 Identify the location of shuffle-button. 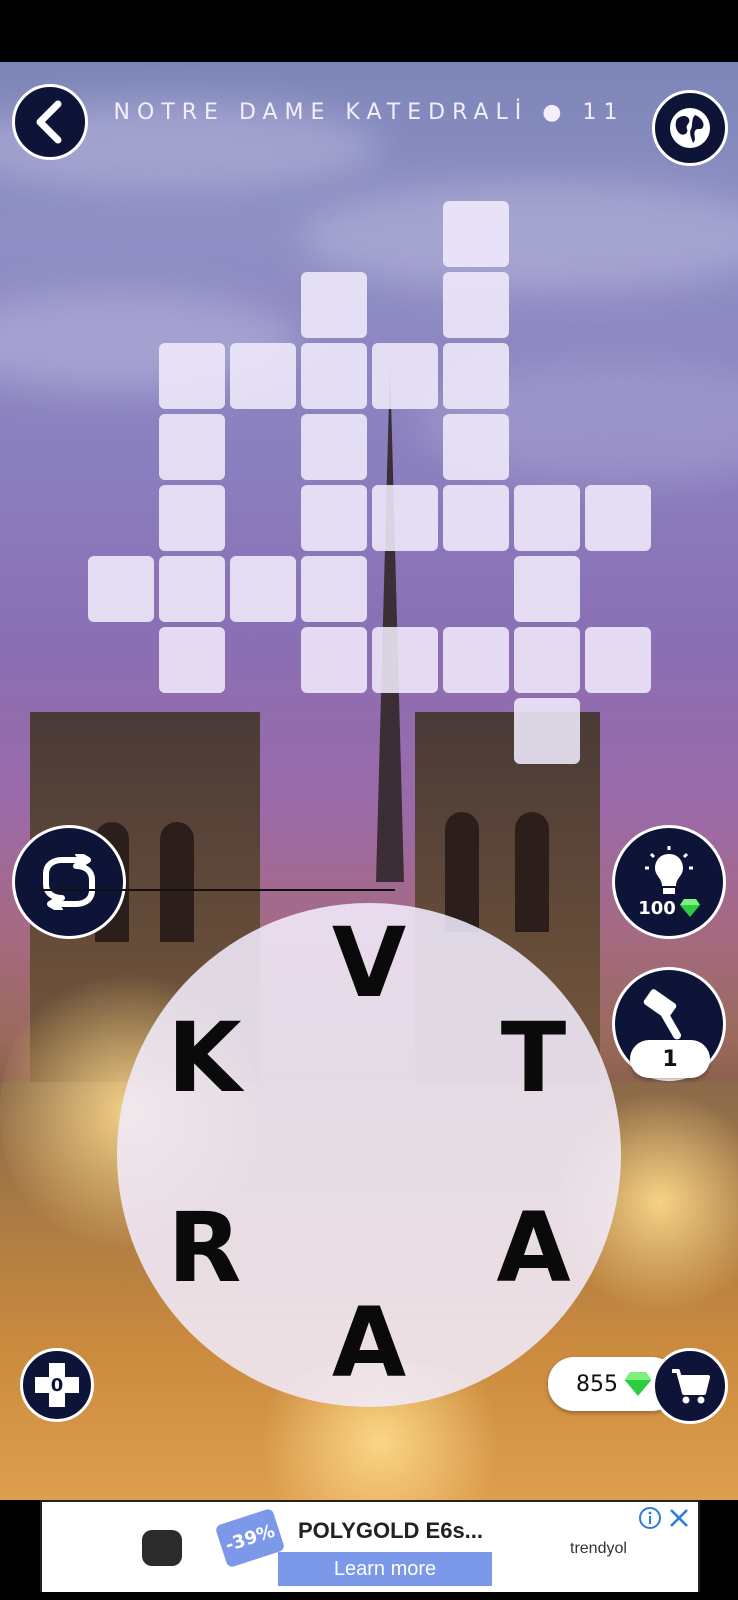
(69, 882).